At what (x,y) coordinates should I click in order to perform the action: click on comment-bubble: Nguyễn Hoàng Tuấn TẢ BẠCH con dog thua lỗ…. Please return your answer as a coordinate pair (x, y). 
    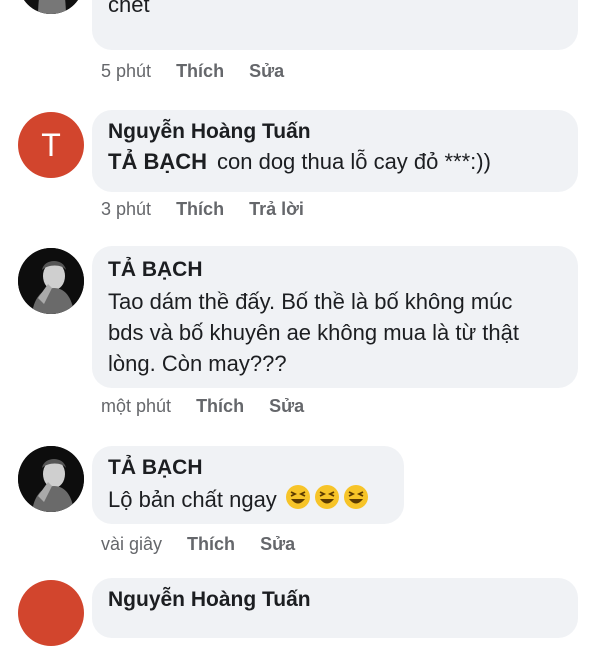
    Looking at the image, I should click on (335, 151).